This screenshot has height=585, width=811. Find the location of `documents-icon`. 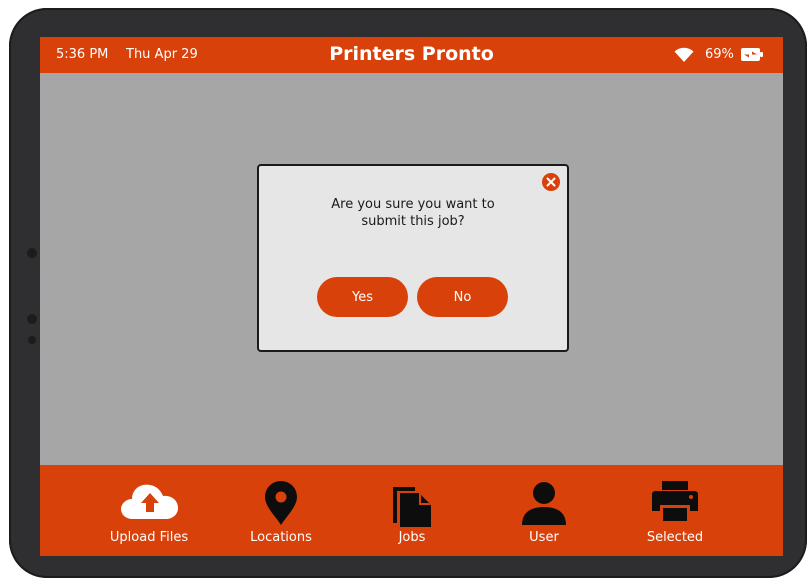

documents-icon is located at coordinates (412, 507).